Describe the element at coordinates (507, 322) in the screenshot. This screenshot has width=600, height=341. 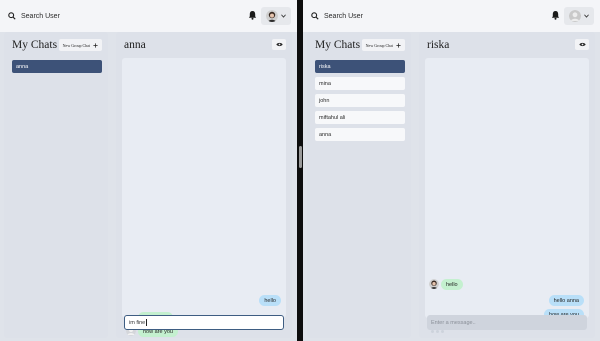
I see `message-input: Enter a message..` at that location.